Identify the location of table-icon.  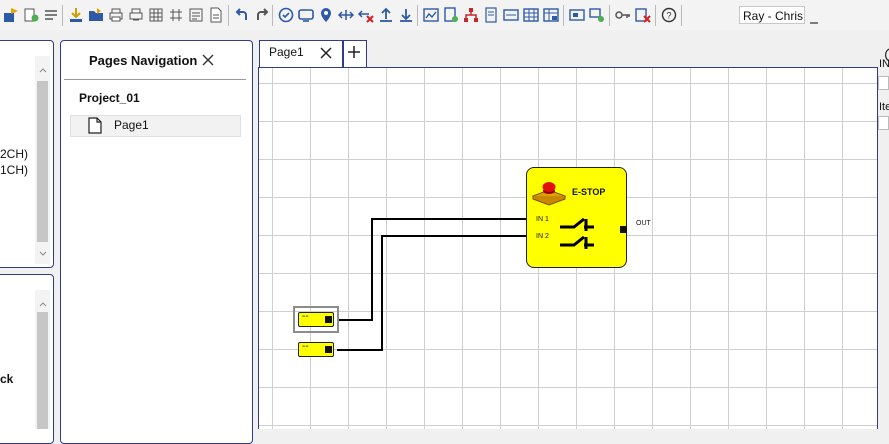
(531, 15).